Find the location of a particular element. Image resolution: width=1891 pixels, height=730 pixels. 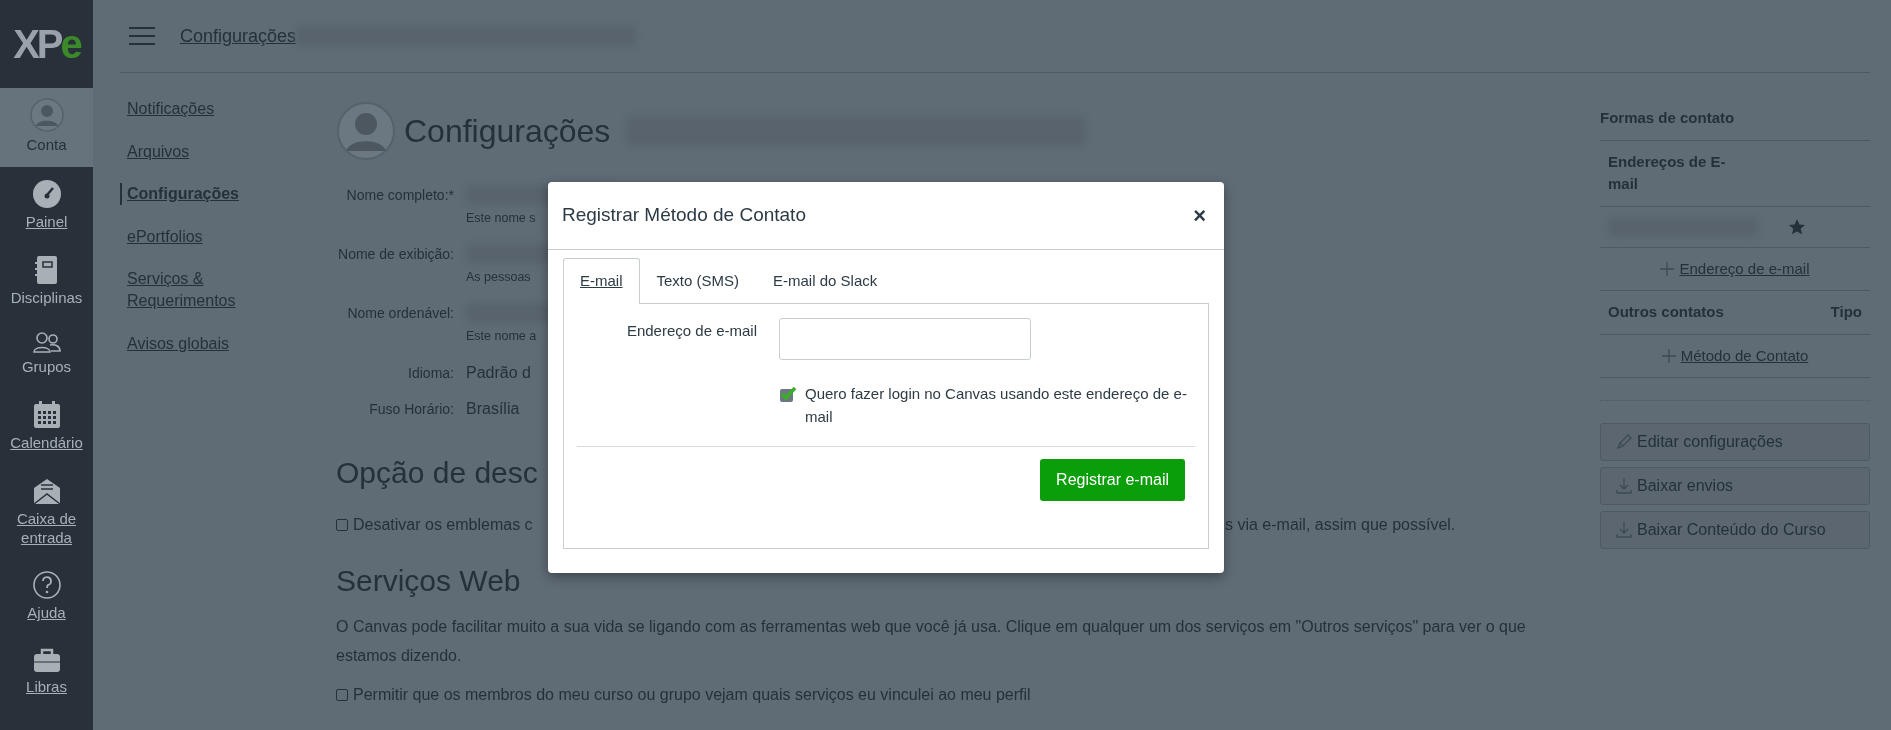

tab: Texto (SMS) is located at coordinates (698, 281).